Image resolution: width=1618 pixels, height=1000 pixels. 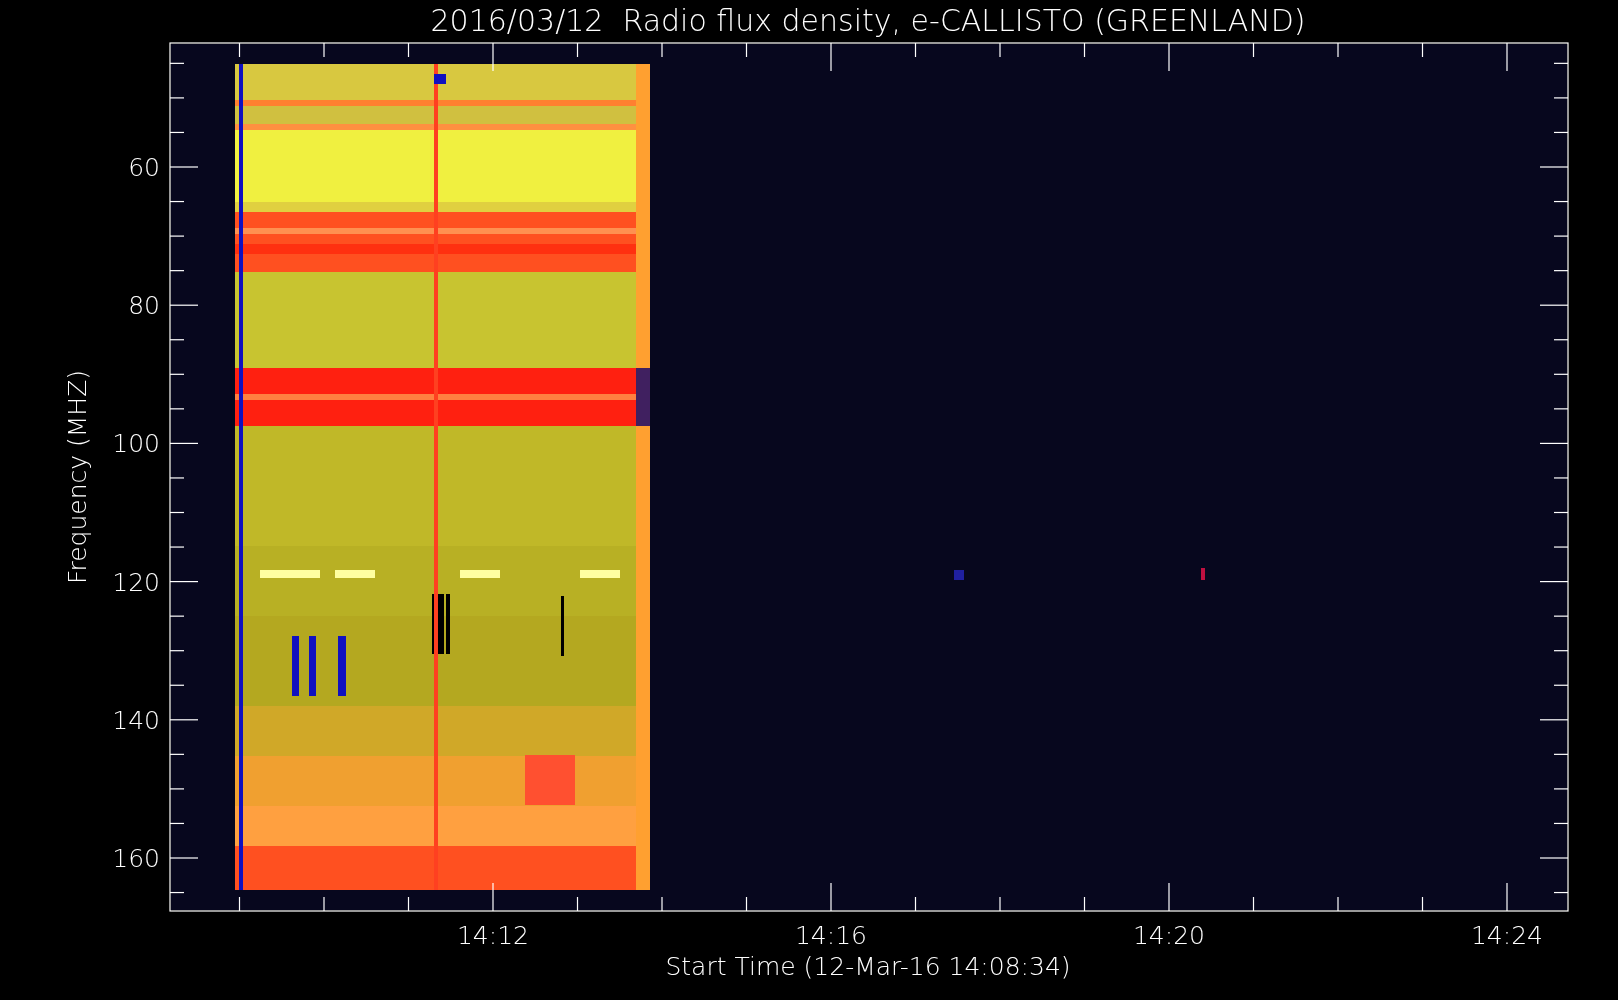 I want to click on y-tick-label: 160, so click(x=136, y=858).